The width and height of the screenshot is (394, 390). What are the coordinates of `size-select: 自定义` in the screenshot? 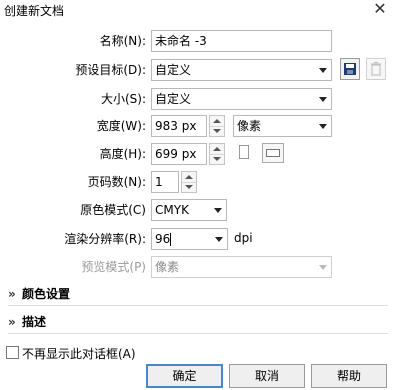 It's located at (241, 99).